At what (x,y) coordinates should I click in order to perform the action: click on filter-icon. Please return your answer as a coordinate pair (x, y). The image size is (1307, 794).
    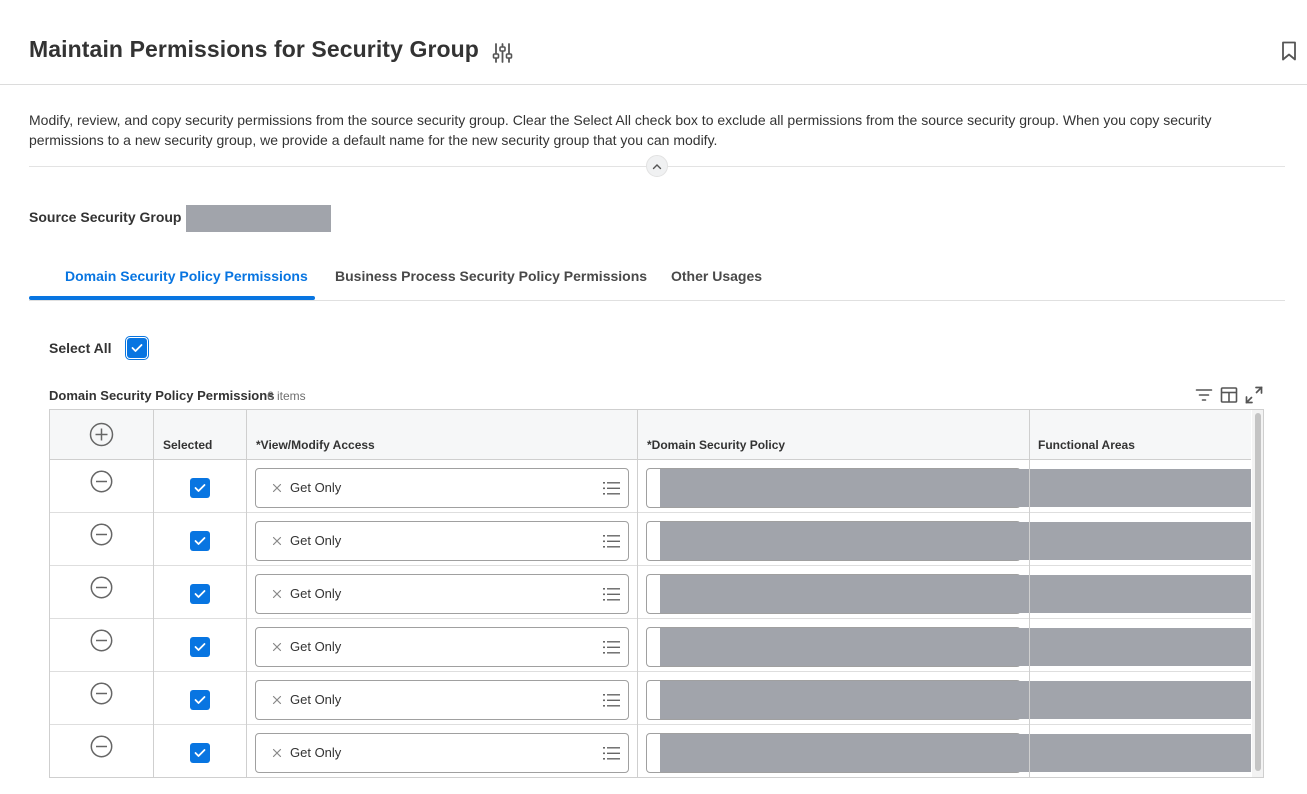
    Looking at the image, I should click on (1204, 395).